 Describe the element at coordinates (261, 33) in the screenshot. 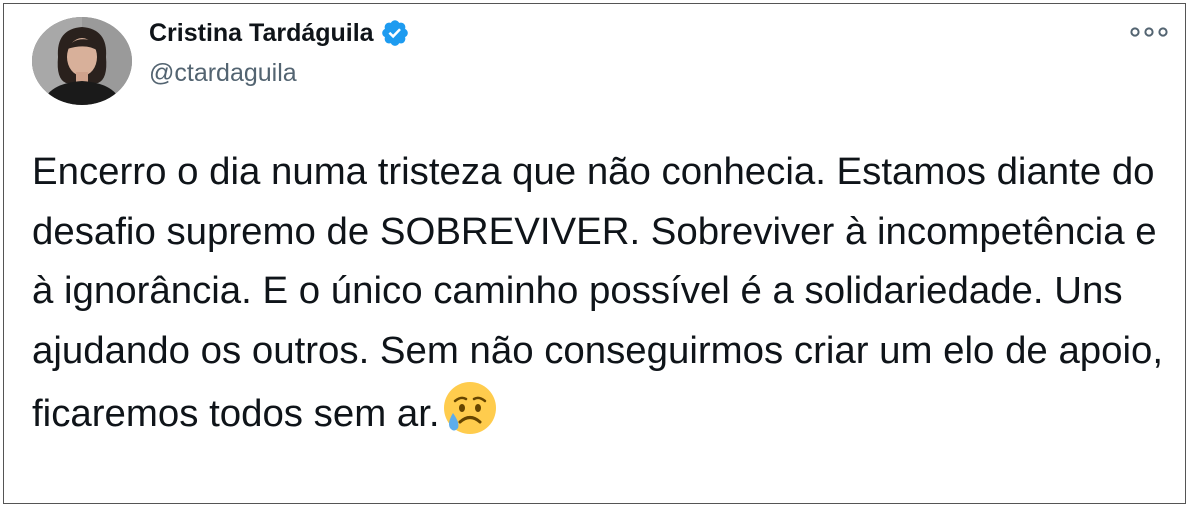

I see `author-display-name: Cristina Tardáguila` at that location.